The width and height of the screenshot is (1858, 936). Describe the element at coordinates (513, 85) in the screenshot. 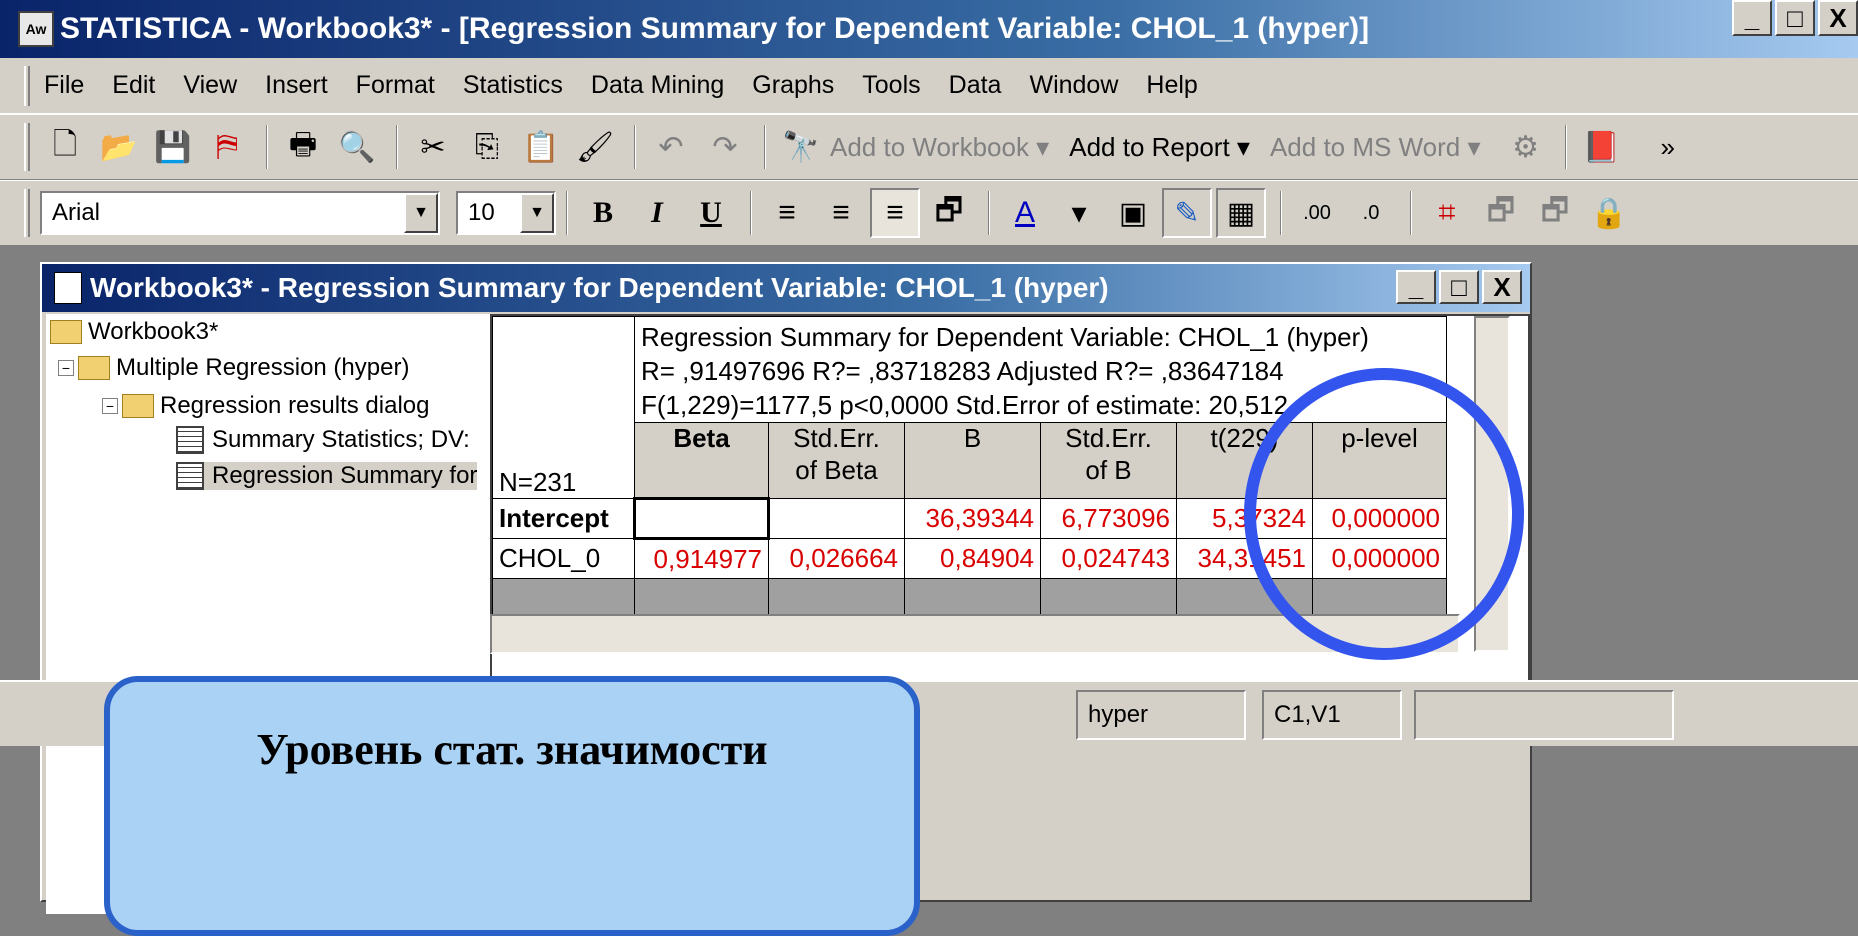

I see `menu-statistics: Statistics` at that location.